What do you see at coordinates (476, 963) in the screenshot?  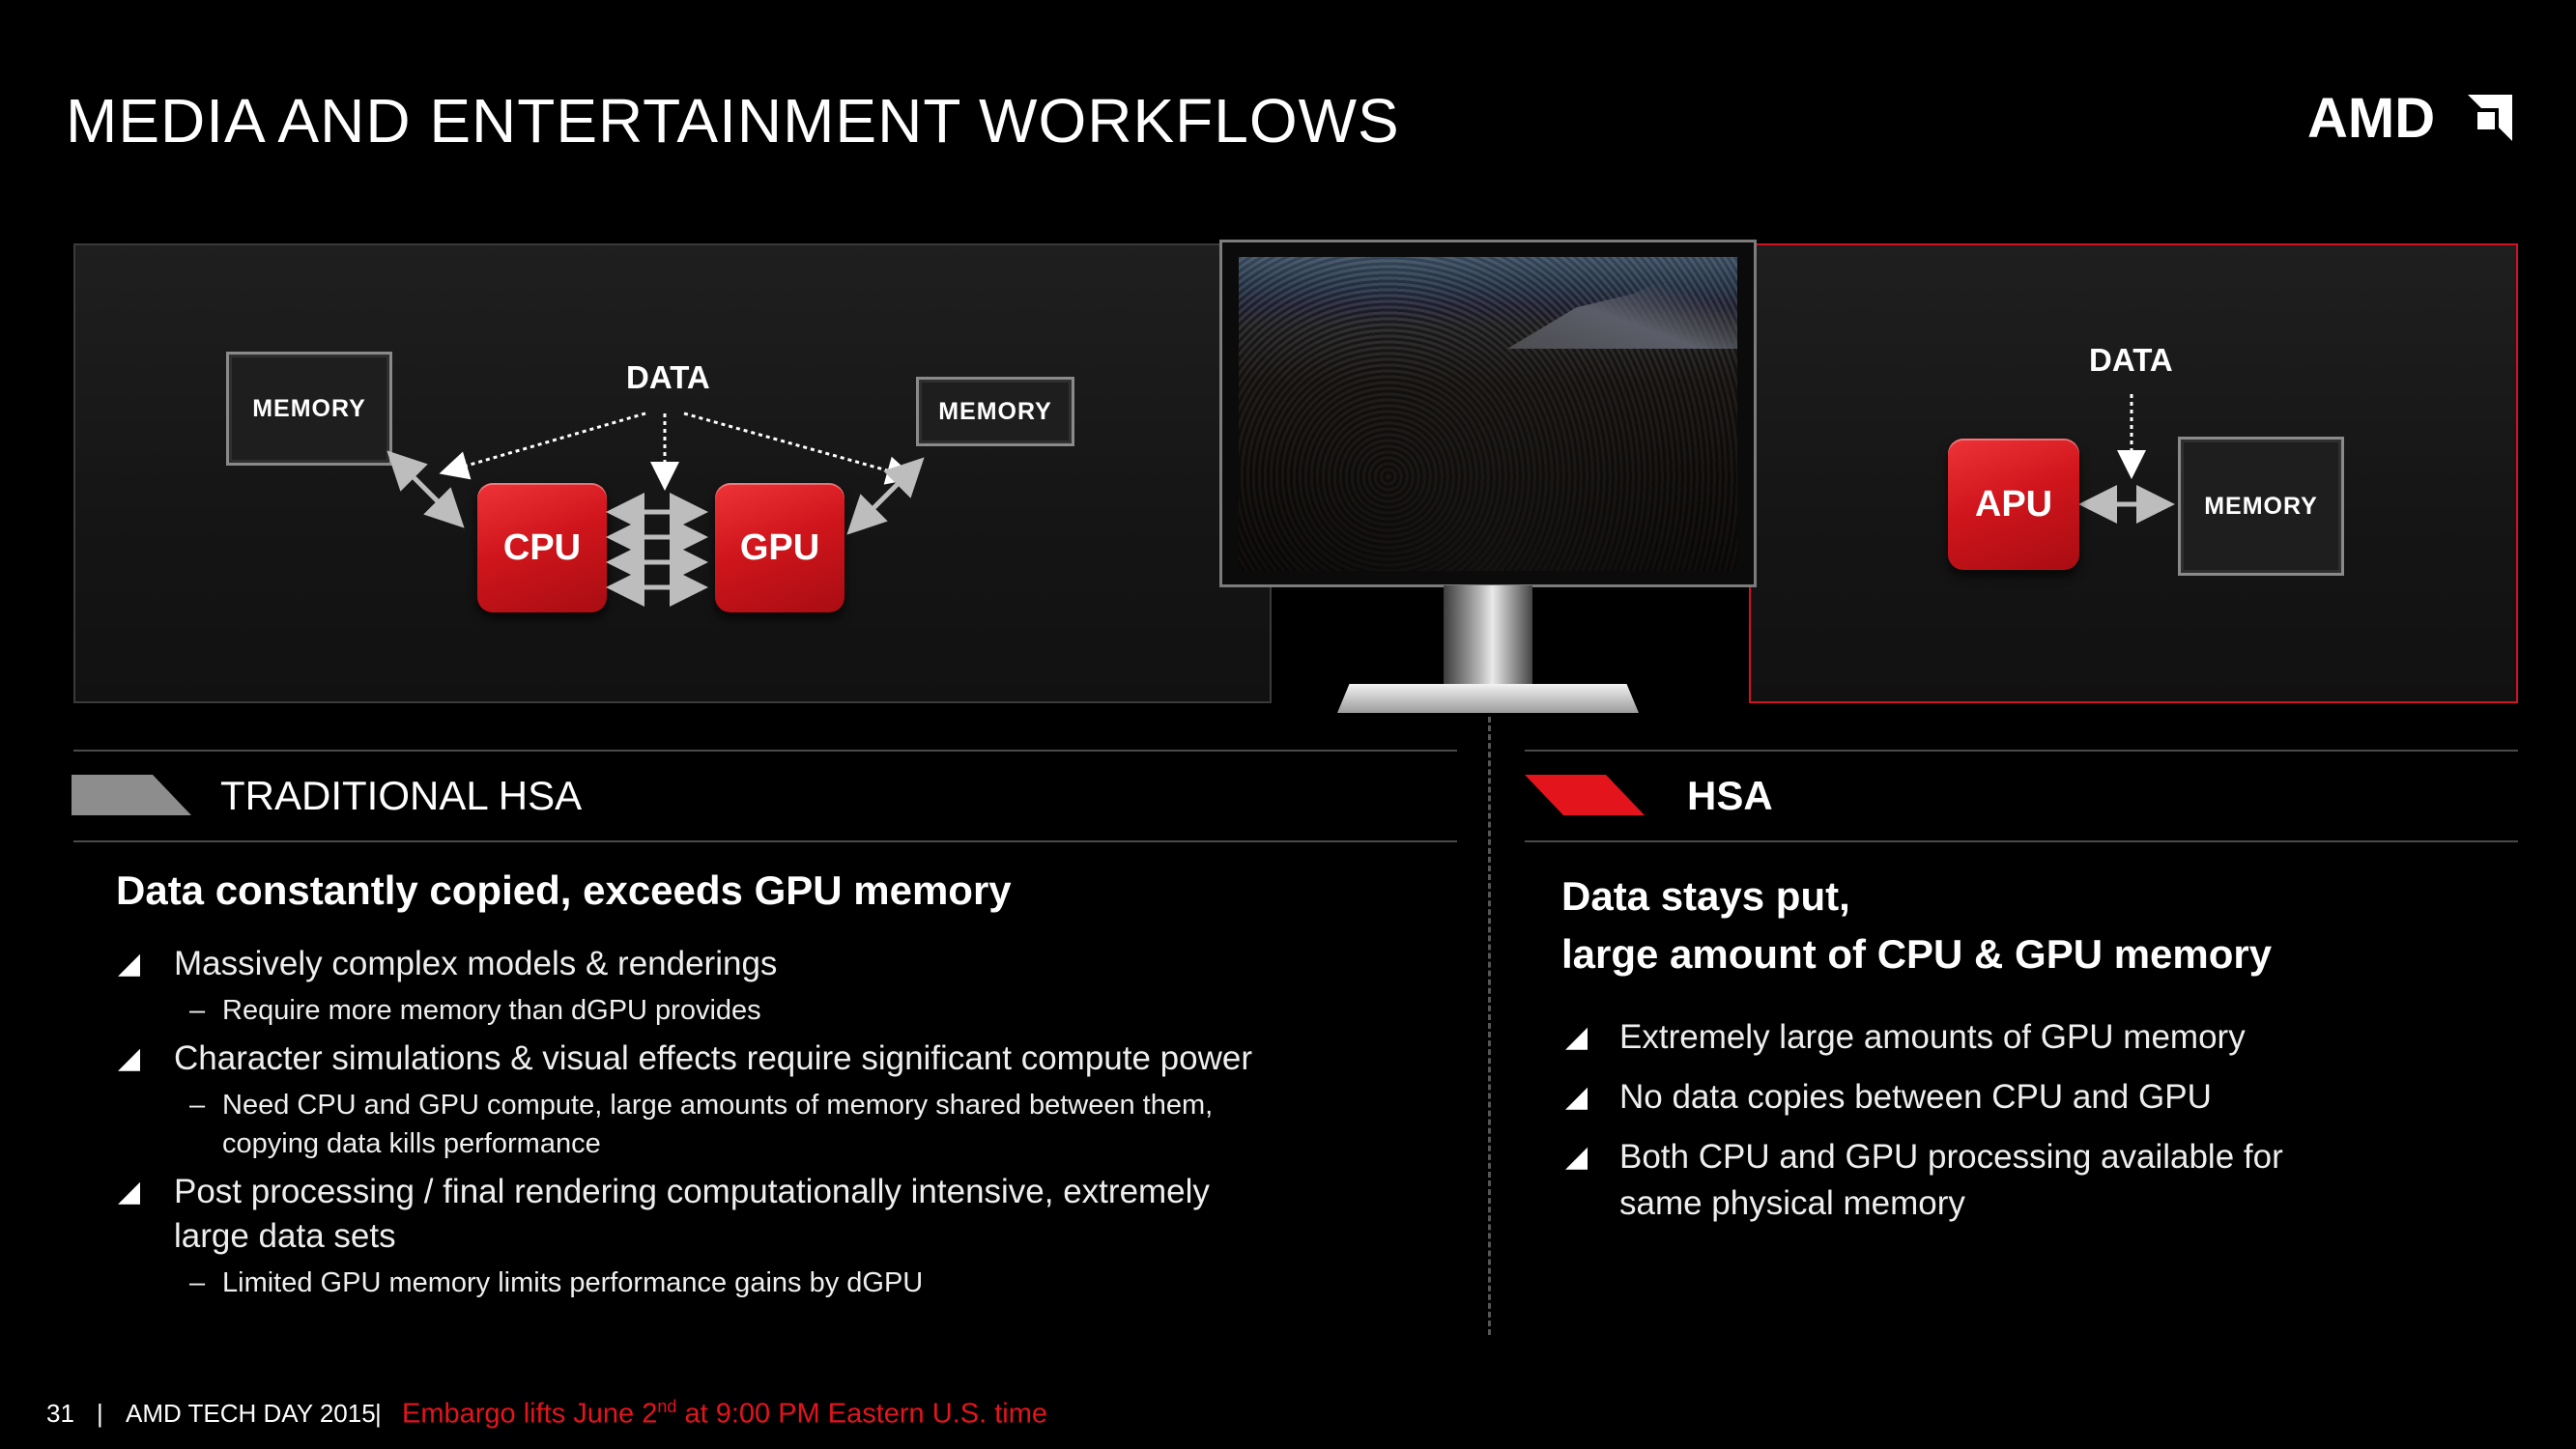 I see `left-bullet-1: Massively complex models & renderings` at bounding box center [476, 963].